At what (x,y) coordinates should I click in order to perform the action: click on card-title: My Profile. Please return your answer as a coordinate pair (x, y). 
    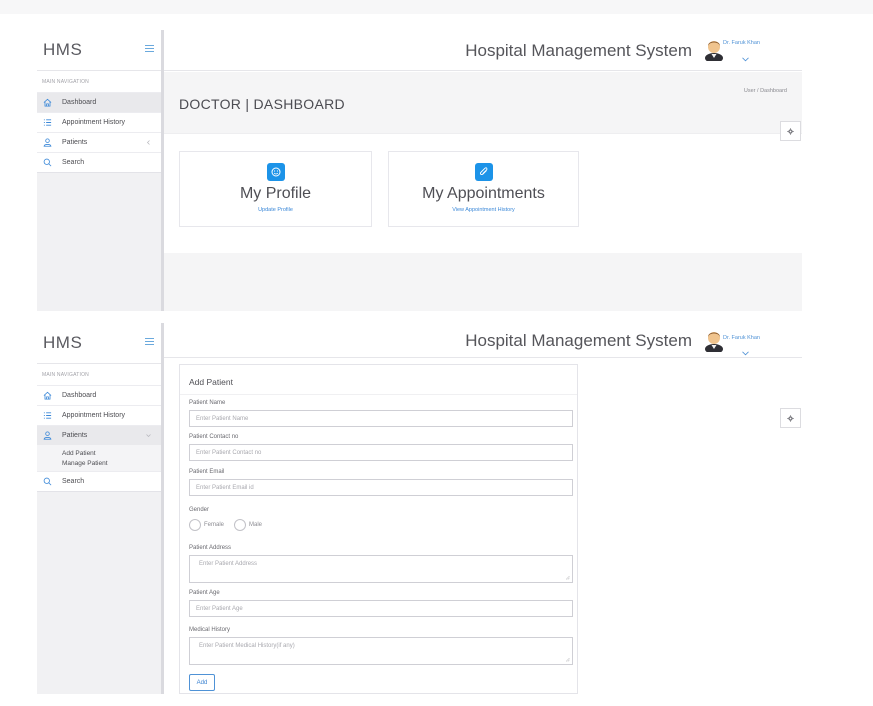
    Looking at the image, I should click on (275, 193).